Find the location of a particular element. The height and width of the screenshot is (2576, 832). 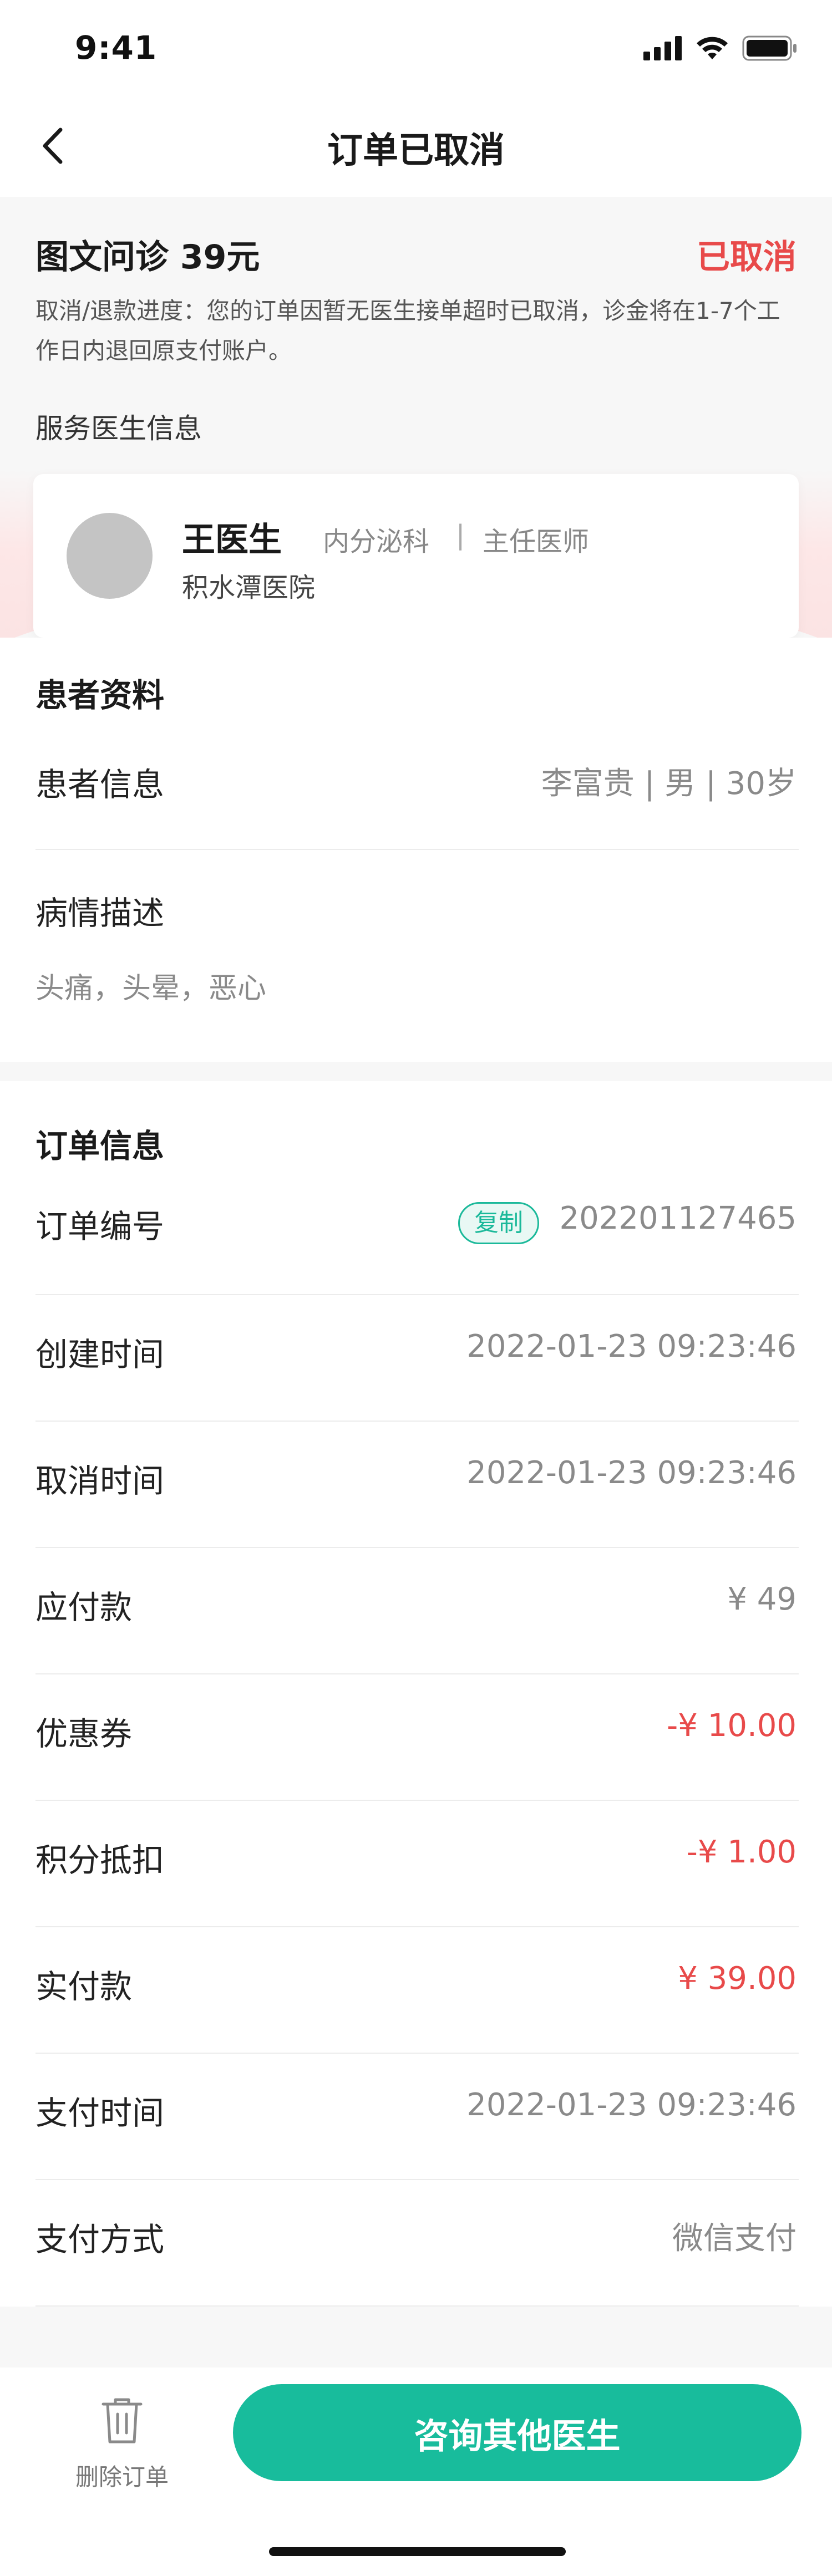

coupon-value: -¥ 10.00 is located at coordinates (732, 1726).